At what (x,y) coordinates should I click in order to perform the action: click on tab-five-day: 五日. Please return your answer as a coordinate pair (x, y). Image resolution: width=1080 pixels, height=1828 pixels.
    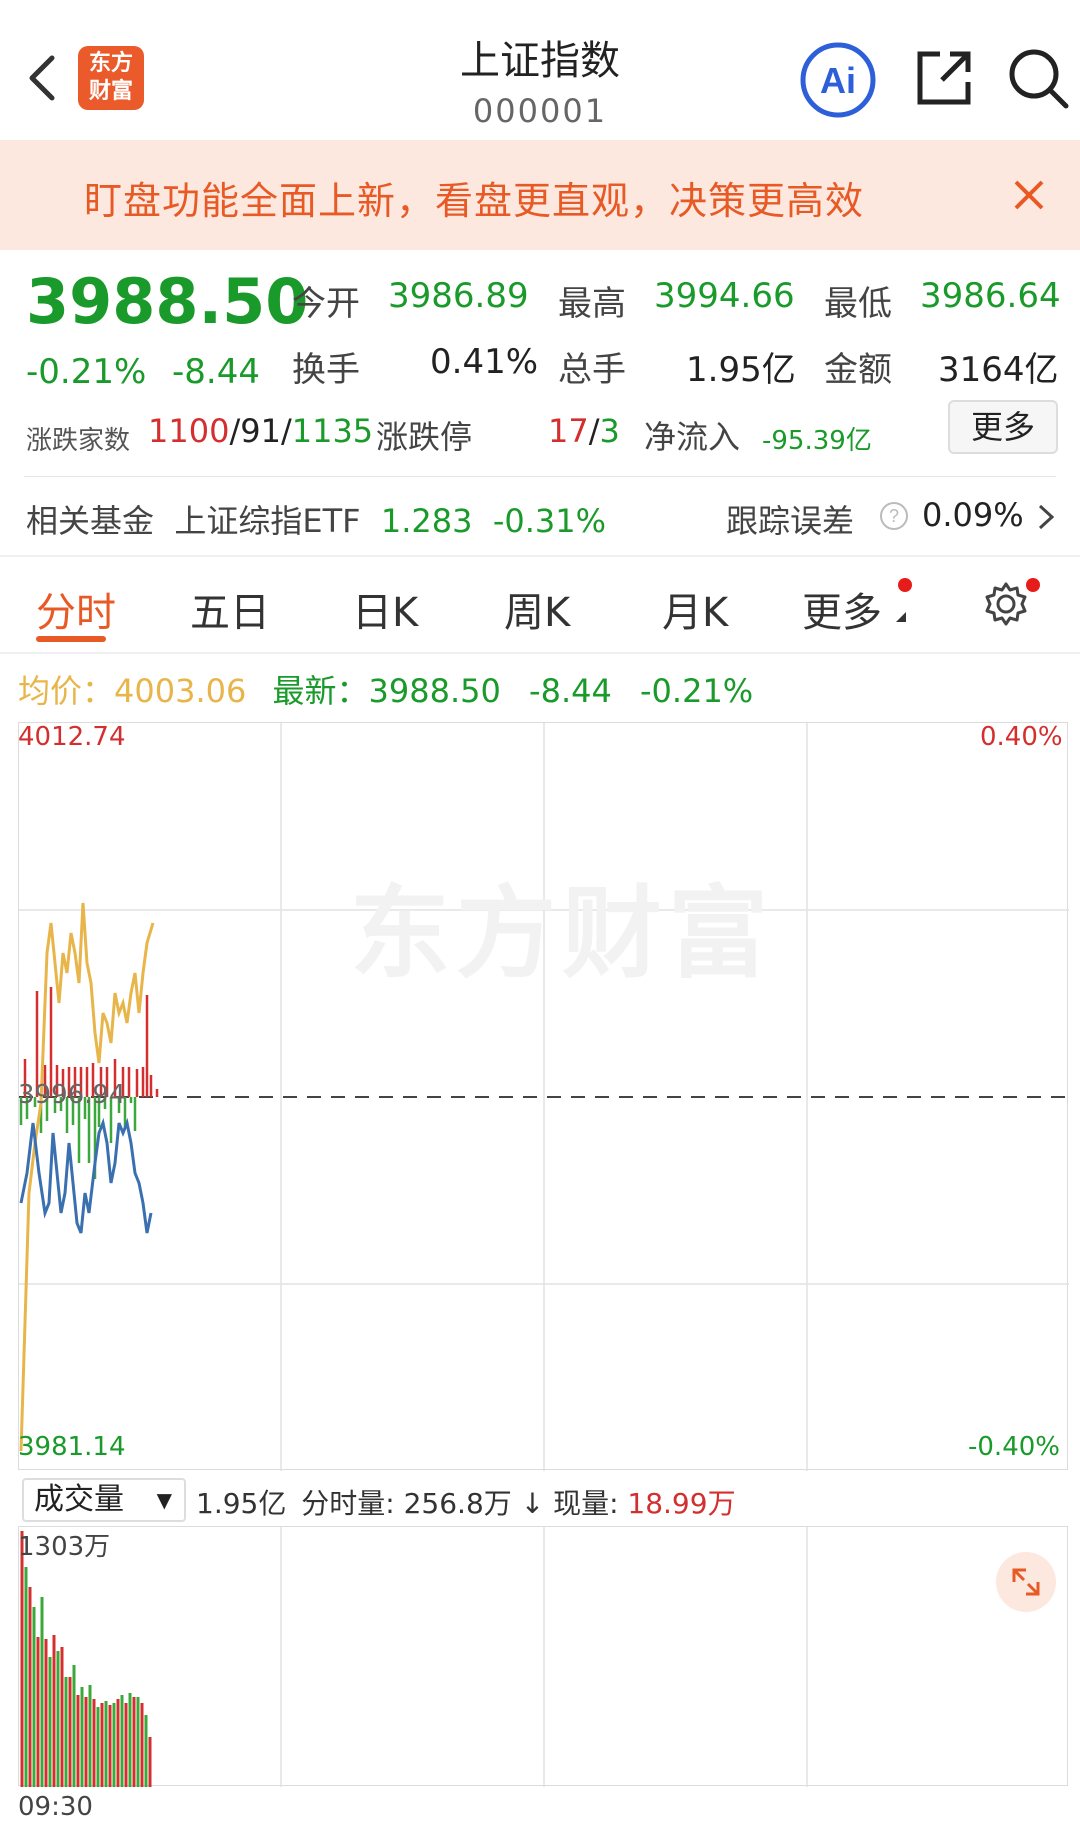
    Looking at the image, I should click on (230, 609).